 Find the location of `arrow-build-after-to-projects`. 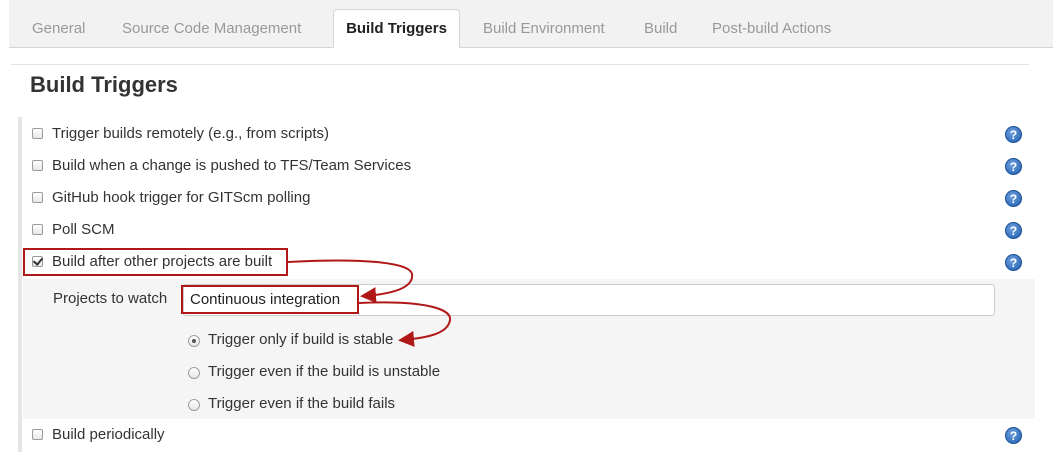

arrow-build-after-to-projects is located at coordinates (350, 281).